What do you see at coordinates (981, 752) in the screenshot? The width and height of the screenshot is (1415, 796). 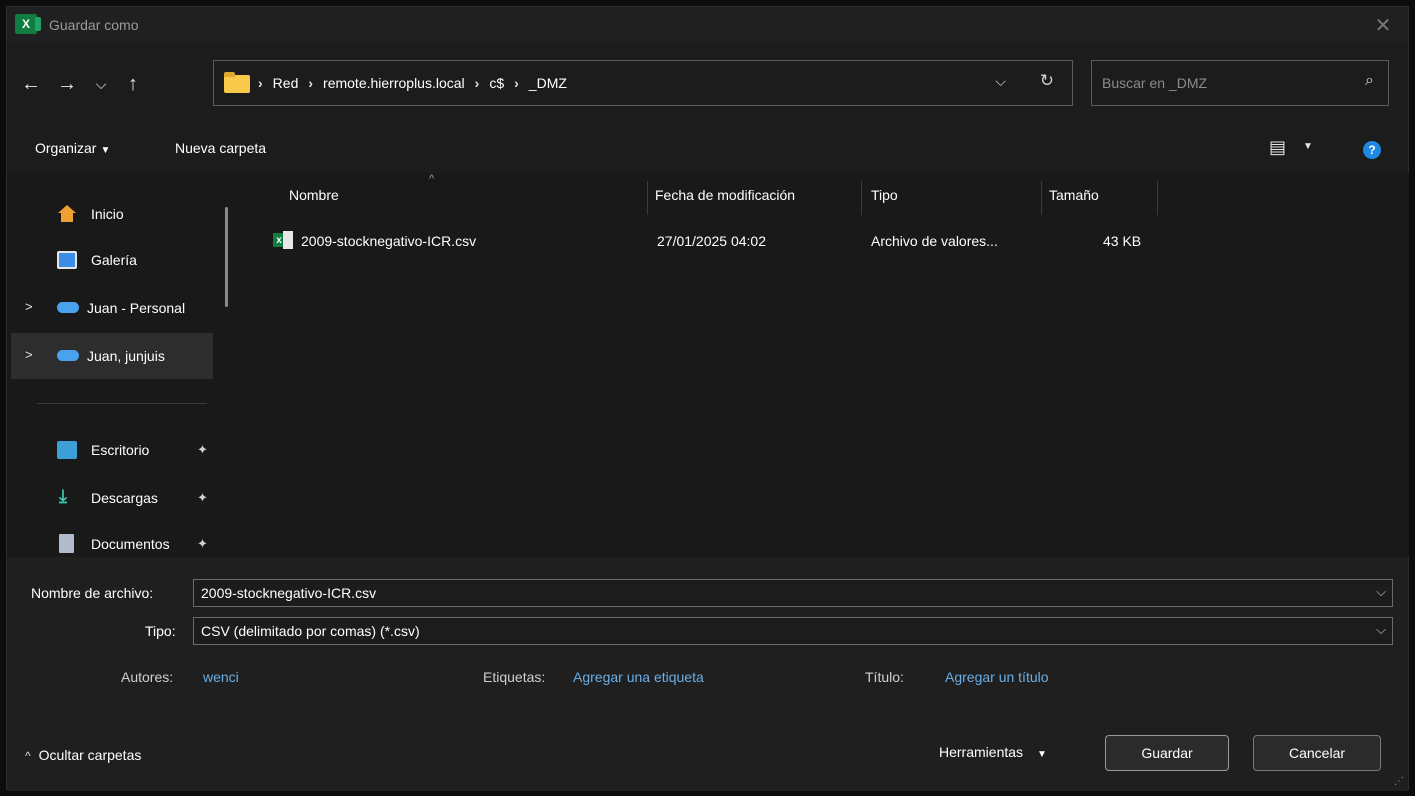 I see `tools-label: Herramientas` at bounding box center [981, 752].